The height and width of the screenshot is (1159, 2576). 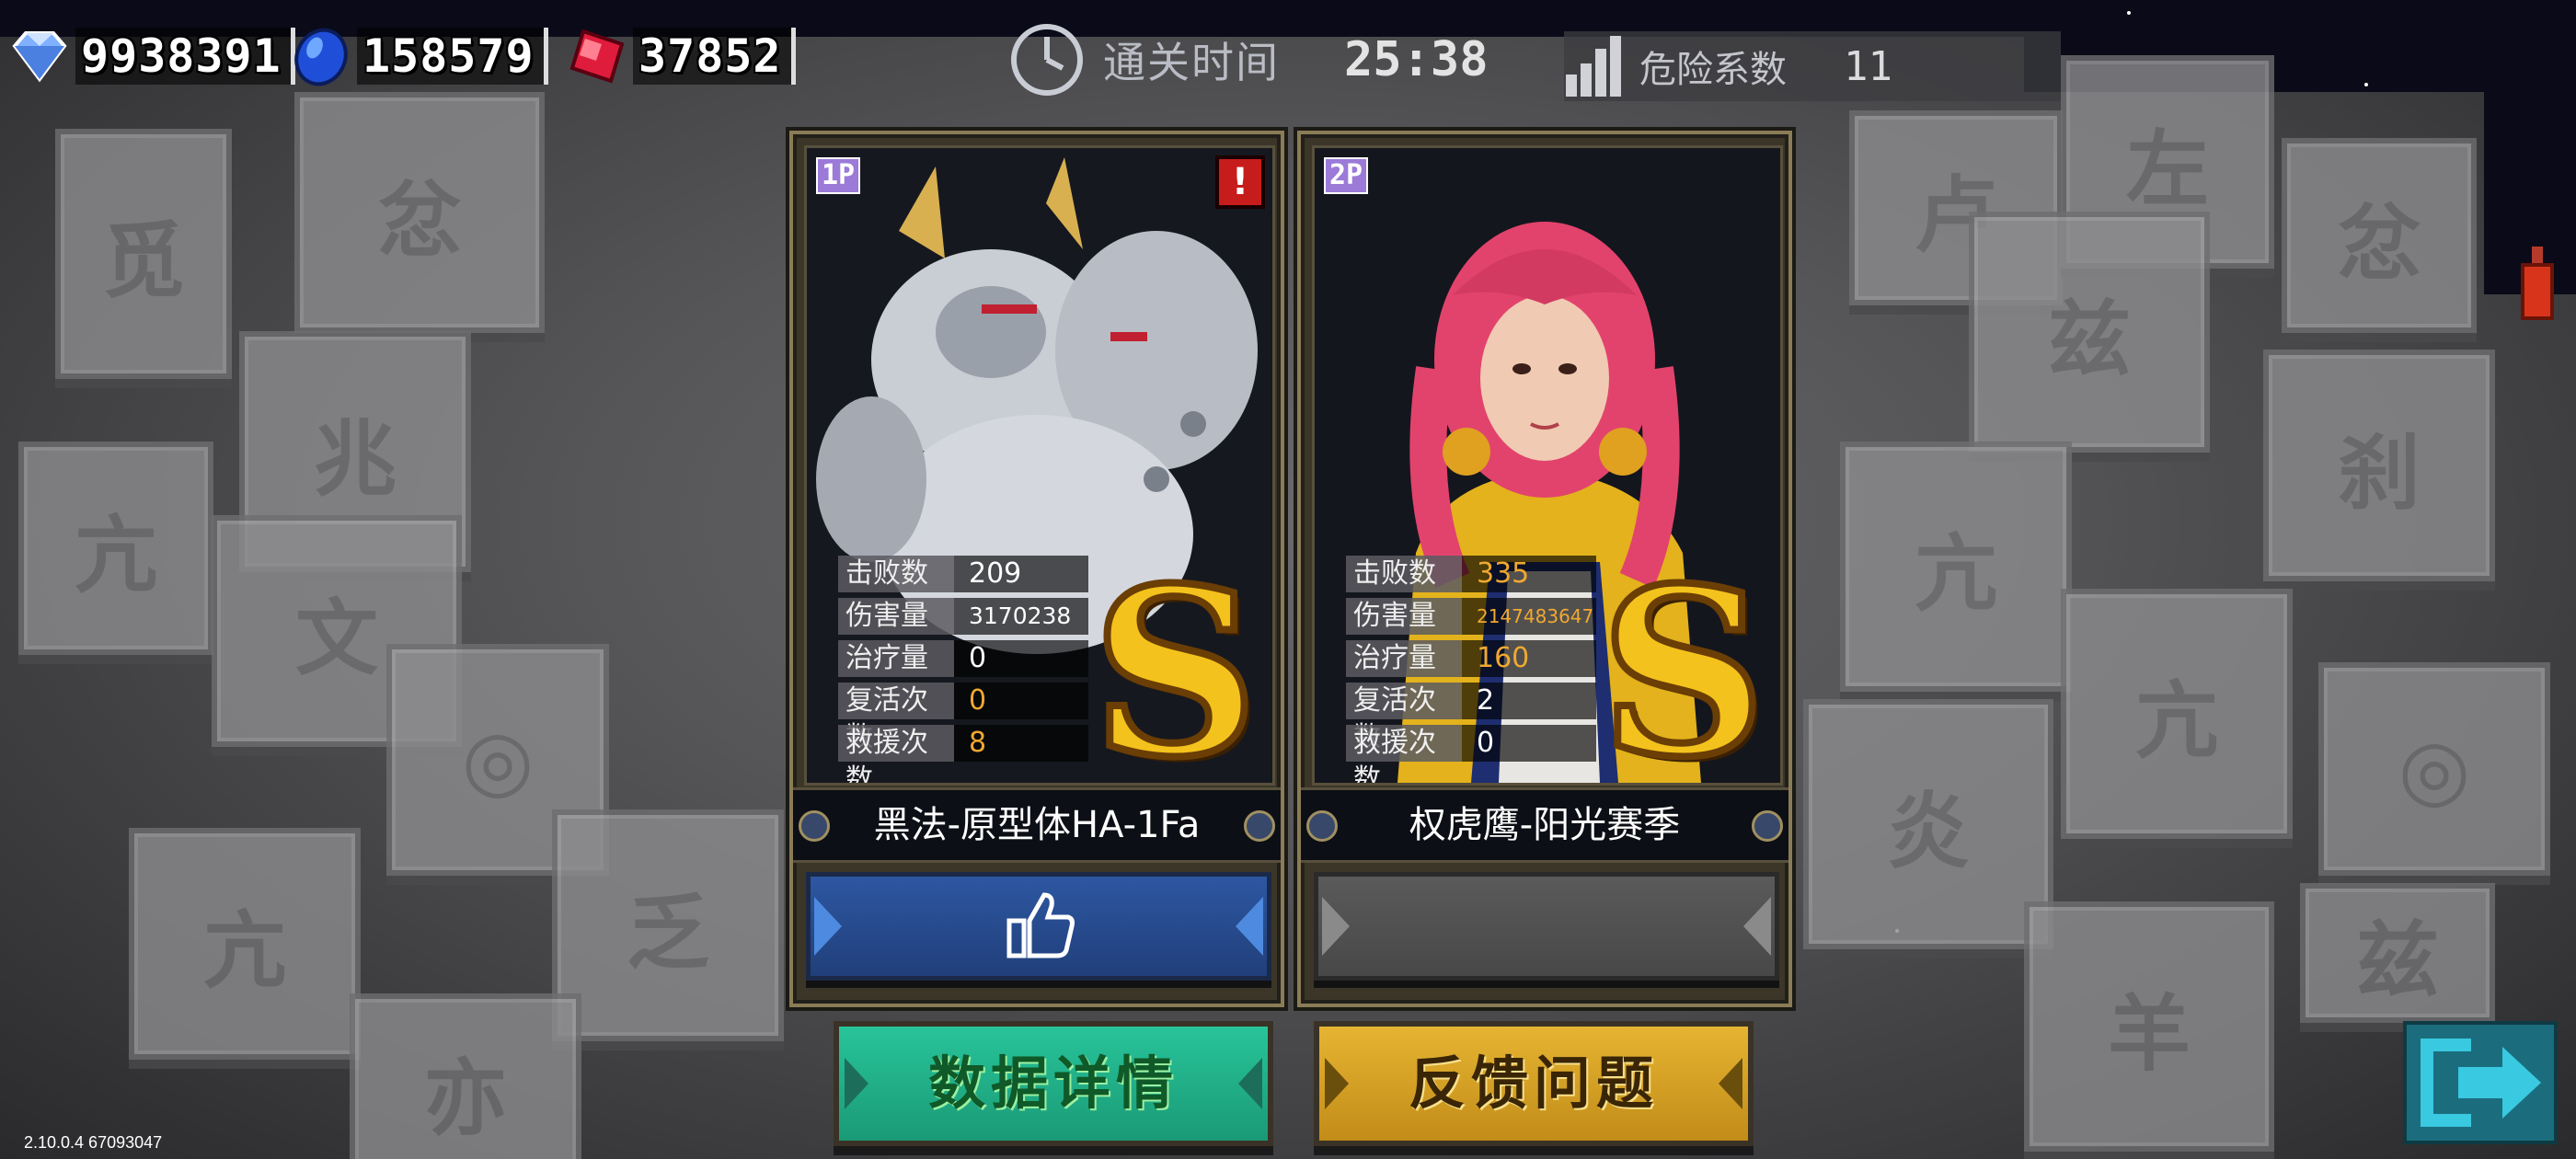 I want to click on stat-value: 2, so click(x=1529, y=701).